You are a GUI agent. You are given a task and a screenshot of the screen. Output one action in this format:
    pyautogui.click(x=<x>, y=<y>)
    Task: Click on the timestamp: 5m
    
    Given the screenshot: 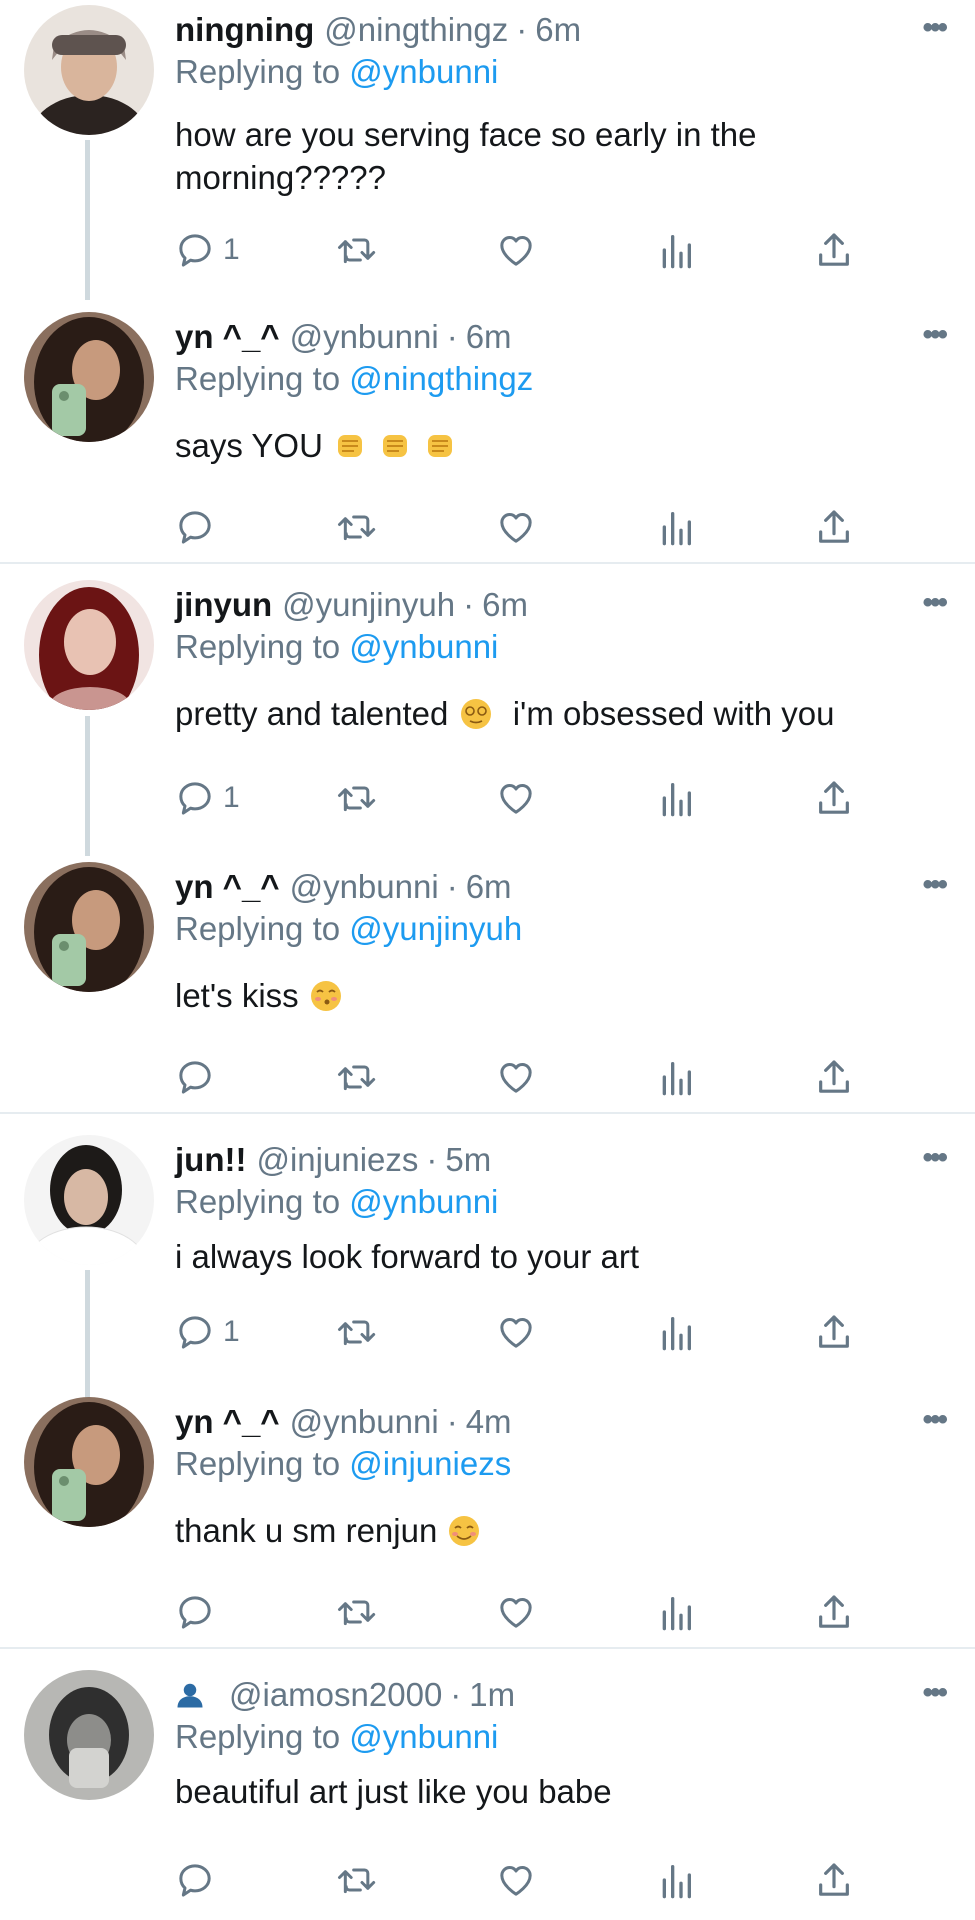 What is the action you would take?
    pyautogui.click(x=468, y=1160)
    